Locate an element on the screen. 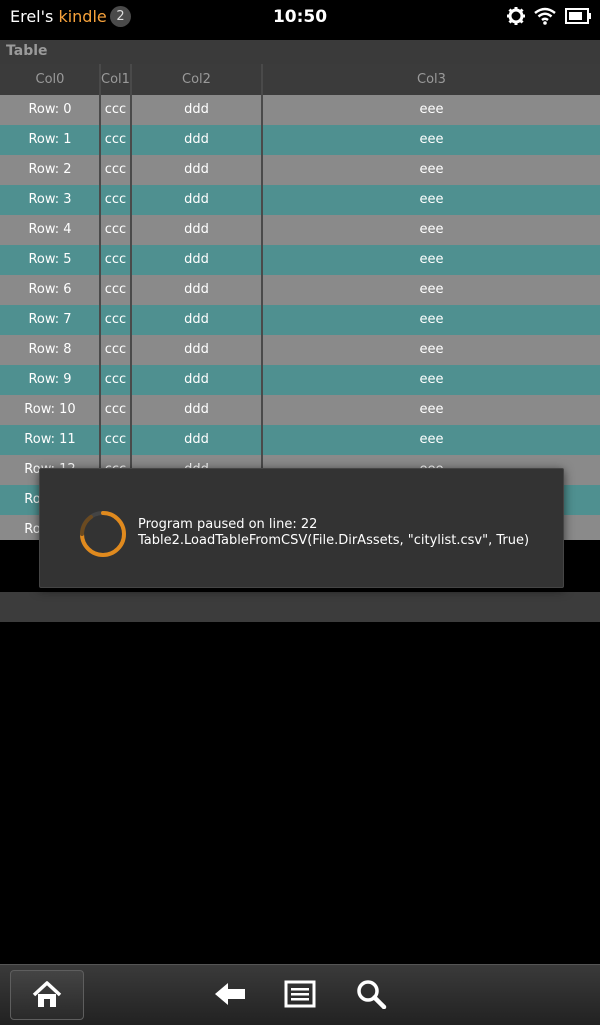 The width and height of the screenshot is (600, 1025). table-cell: Row: 11 is located at coordinates (50, 439).